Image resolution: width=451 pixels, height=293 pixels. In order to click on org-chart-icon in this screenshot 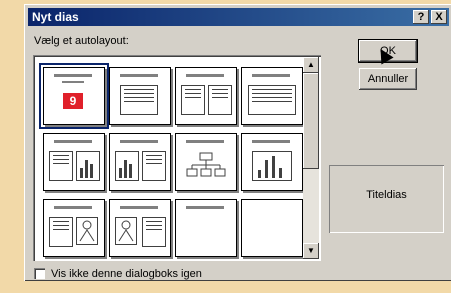, I will do `click(206, 164)`.